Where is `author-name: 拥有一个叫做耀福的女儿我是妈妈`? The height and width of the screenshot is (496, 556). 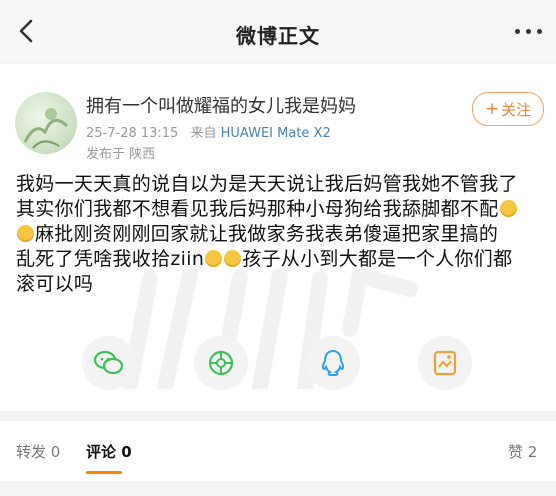
author-name: 拥有一个叫做耀福的女儿我是妈妈 is located at coordinates (221, 105).